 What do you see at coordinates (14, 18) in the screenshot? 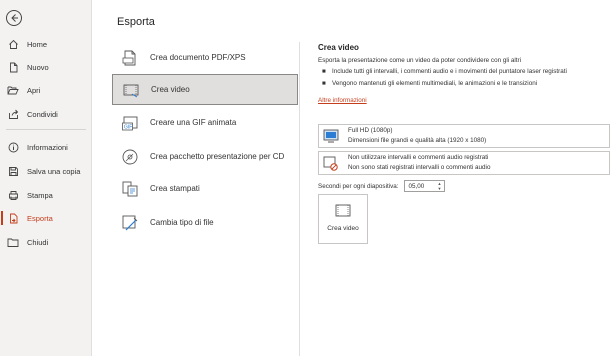
I see `back-arrow-icon` at bounding box center [14, 18].